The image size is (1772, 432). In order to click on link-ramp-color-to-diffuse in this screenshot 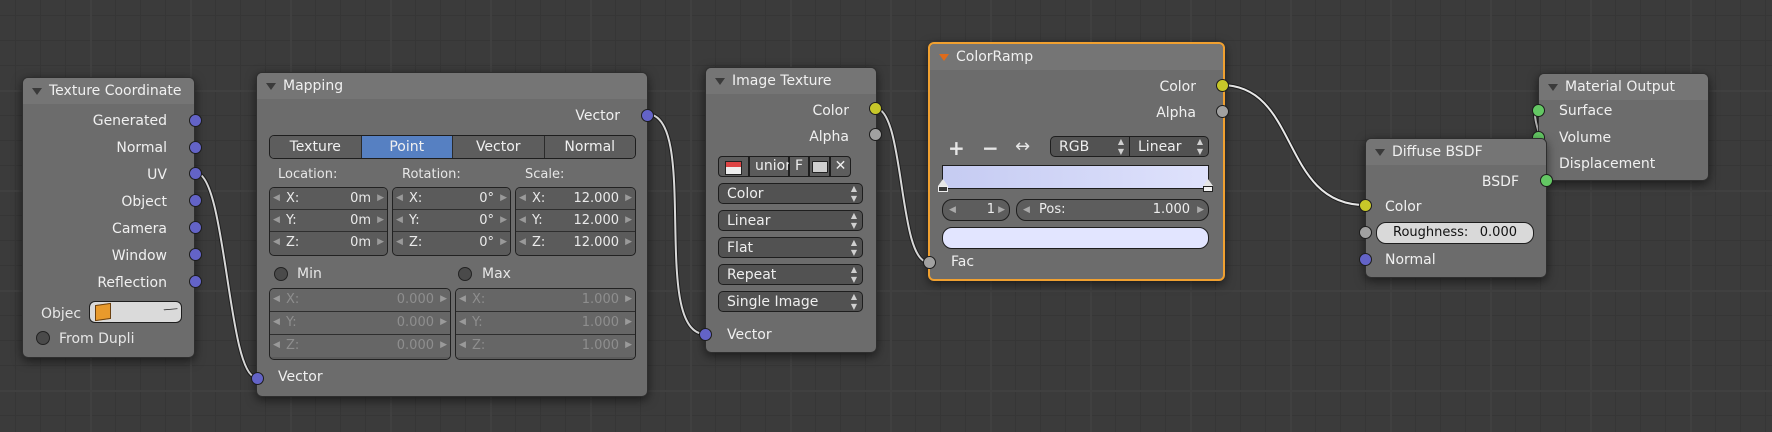, I will do `click(1293, 145)`.